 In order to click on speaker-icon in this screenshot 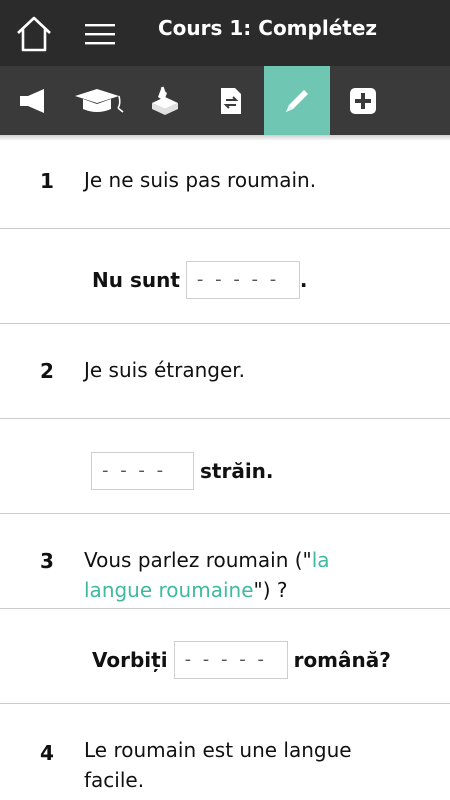, I will do `click(32, 100)`.